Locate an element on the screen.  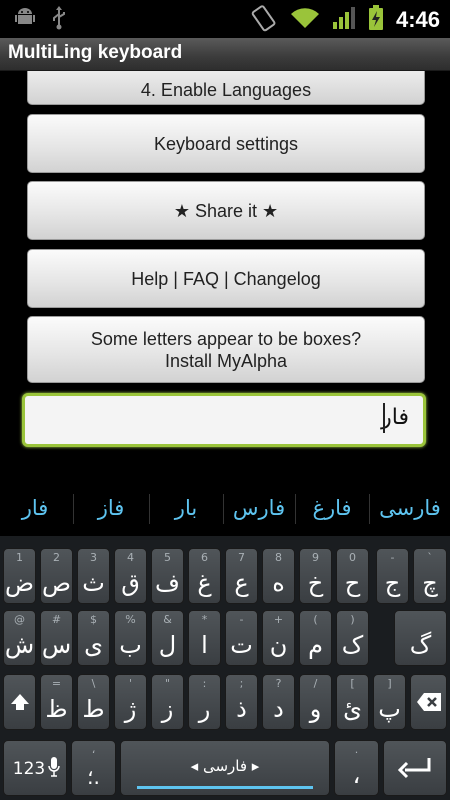
key: 6غ is located at coordinates (204, 576).